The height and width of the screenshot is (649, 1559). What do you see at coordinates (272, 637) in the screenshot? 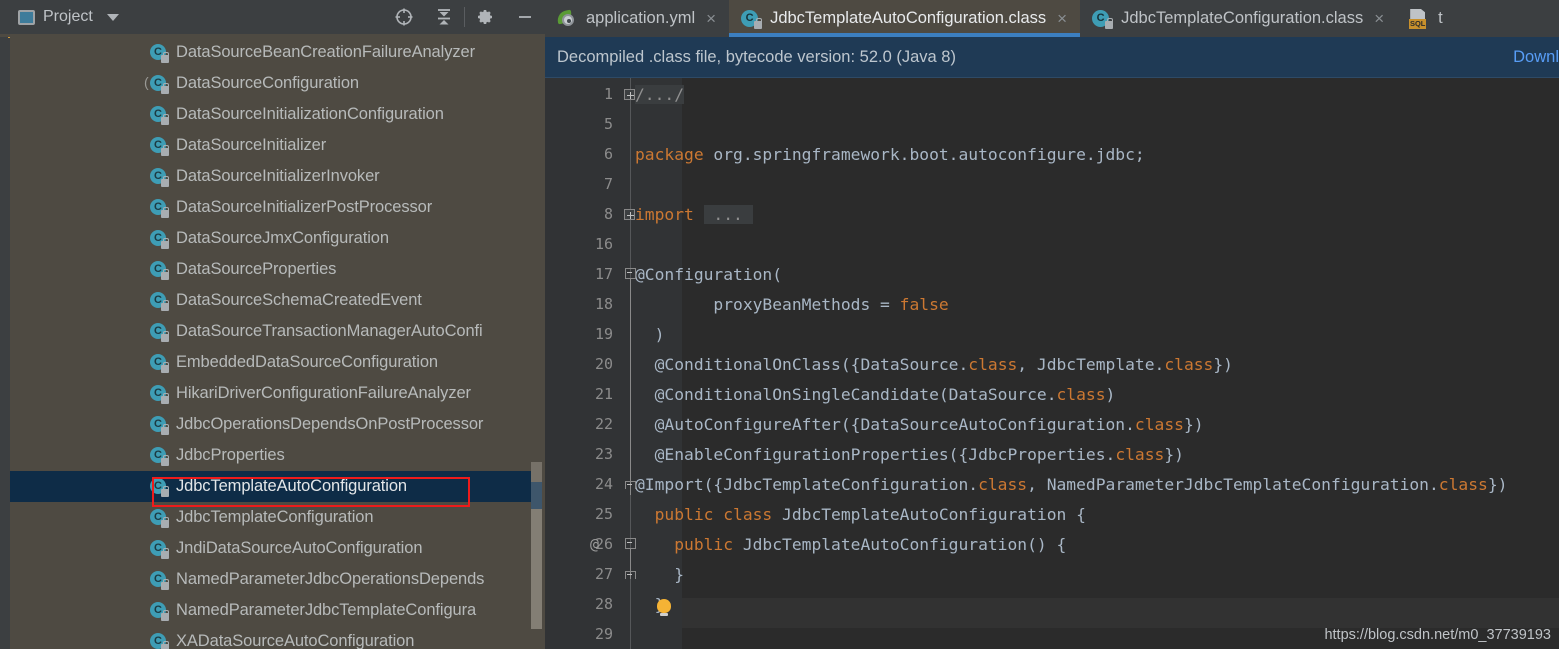
I see `tree-item: C XADataSourceAutoConfiguration` at bounding box center [272, 637].